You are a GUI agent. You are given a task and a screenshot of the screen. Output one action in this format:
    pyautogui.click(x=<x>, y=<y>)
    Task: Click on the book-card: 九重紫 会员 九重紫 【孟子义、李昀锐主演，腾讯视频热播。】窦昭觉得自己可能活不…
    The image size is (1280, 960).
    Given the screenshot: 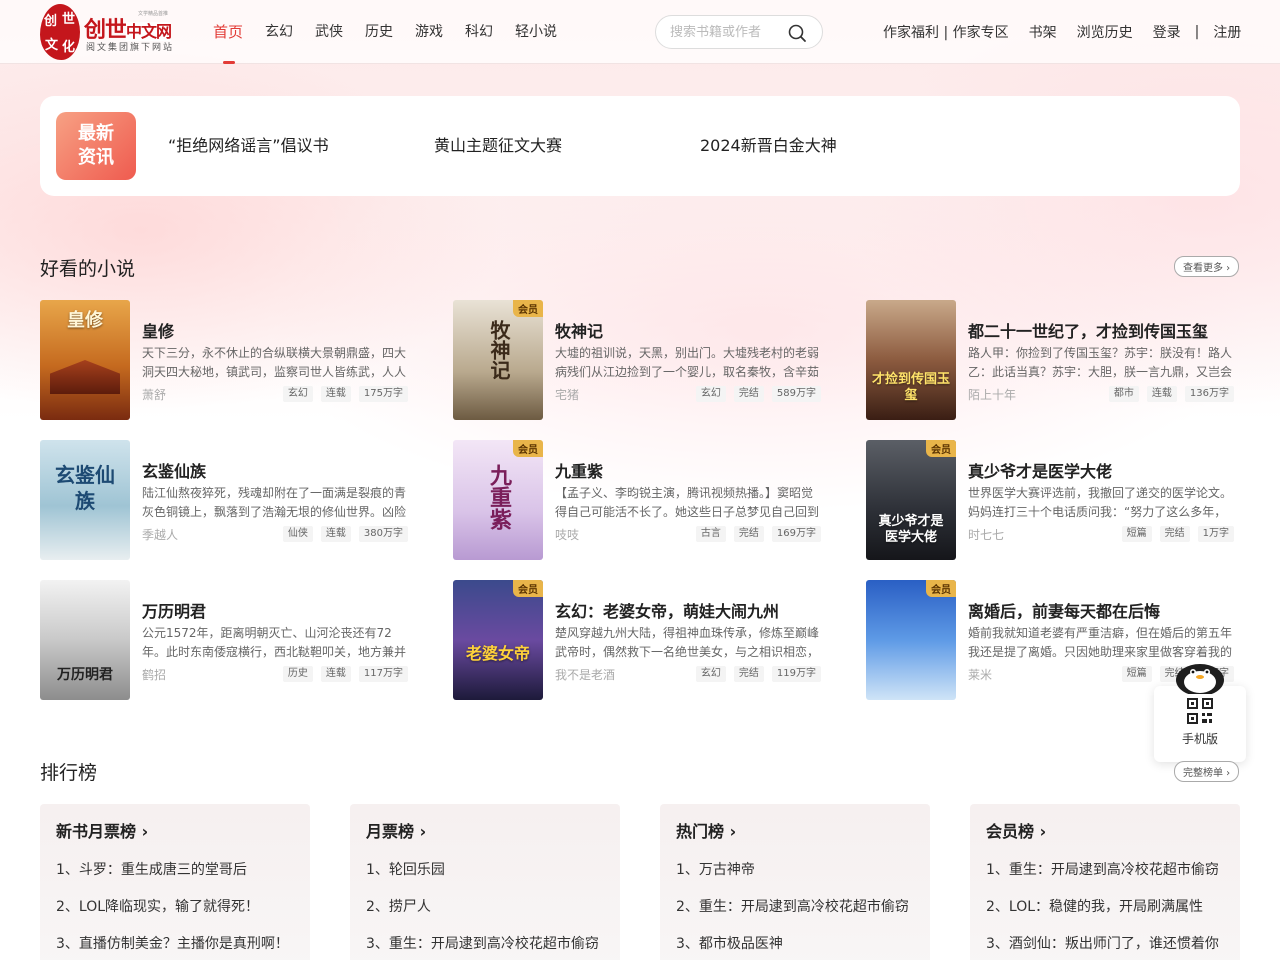 What is the action you would take?
    pyautogui.click(x=638, y=500)
    